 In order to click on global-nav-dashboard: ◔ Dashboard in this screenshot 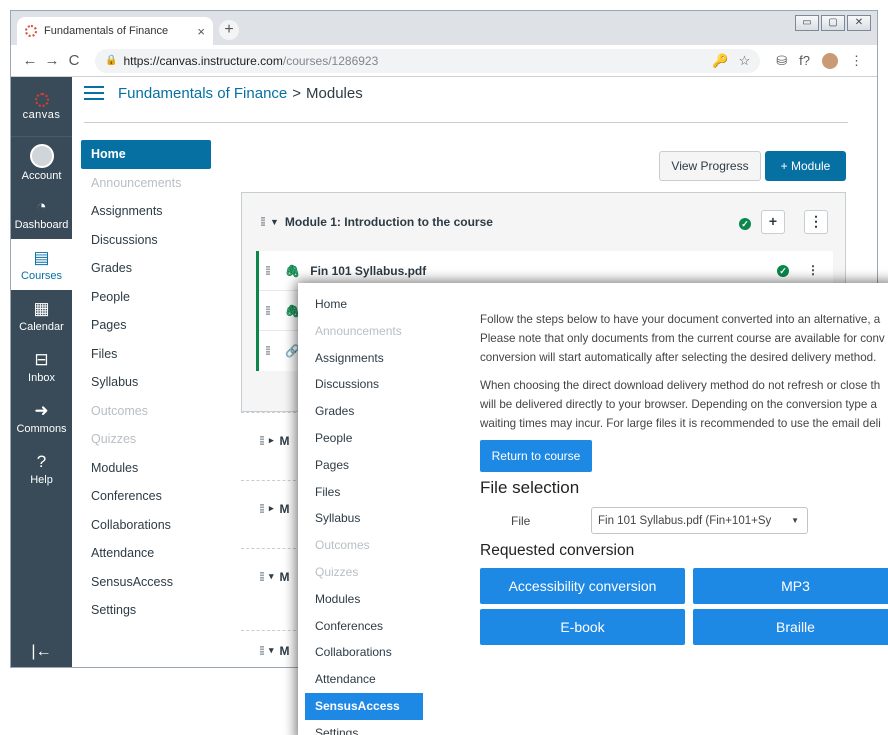, I will do `click(41, 213)`.